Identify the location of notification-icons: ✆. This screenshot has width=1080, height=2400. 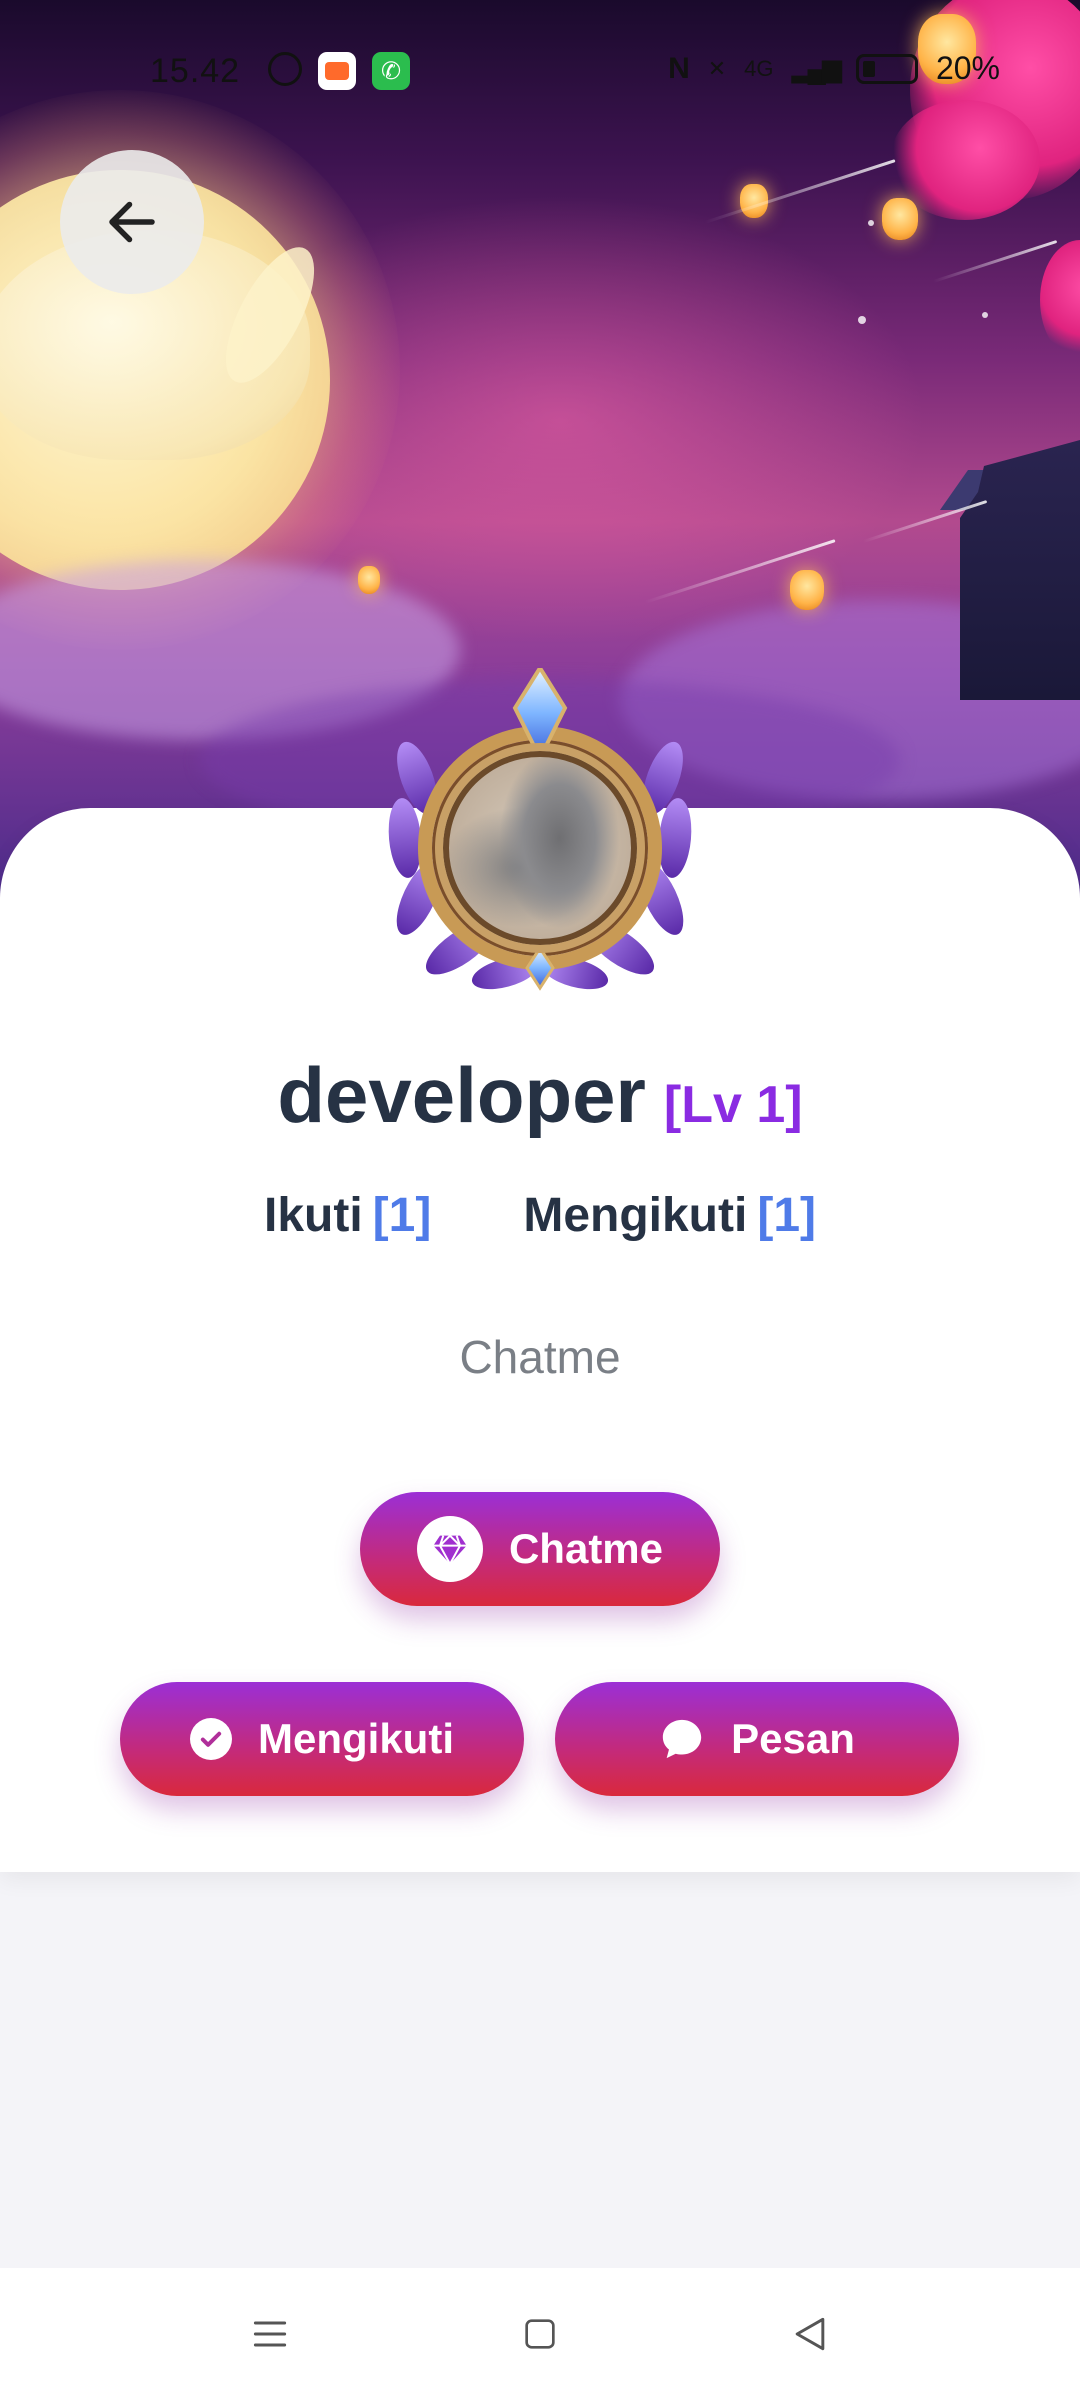
(339, 71).